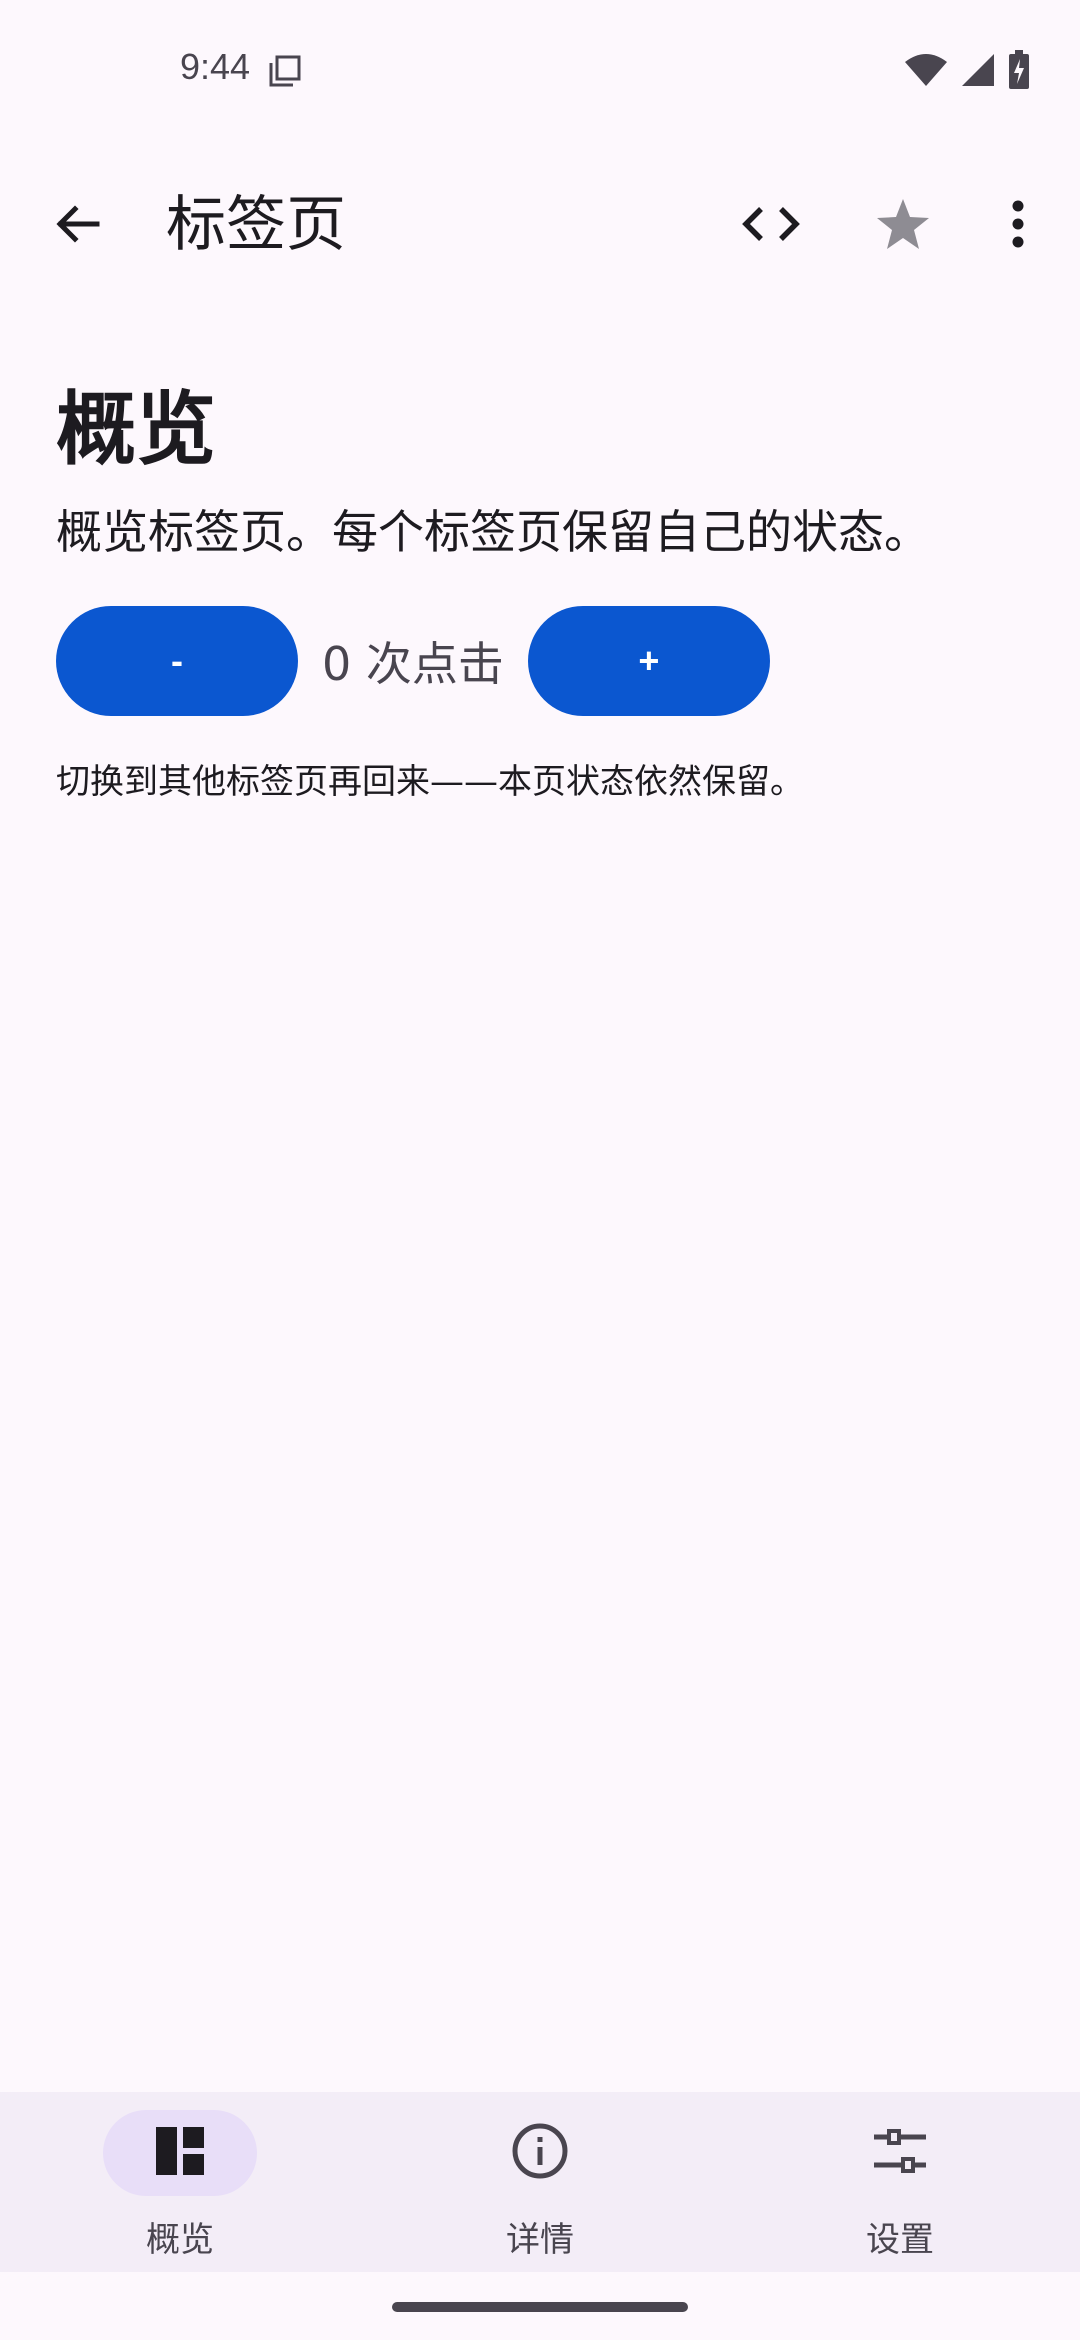 This screenshot has width=1080, height=2340. What do you see at coordinates (648, 661) in the screenshot?
I see `increment-button: +` at bounding box center [648, 661].